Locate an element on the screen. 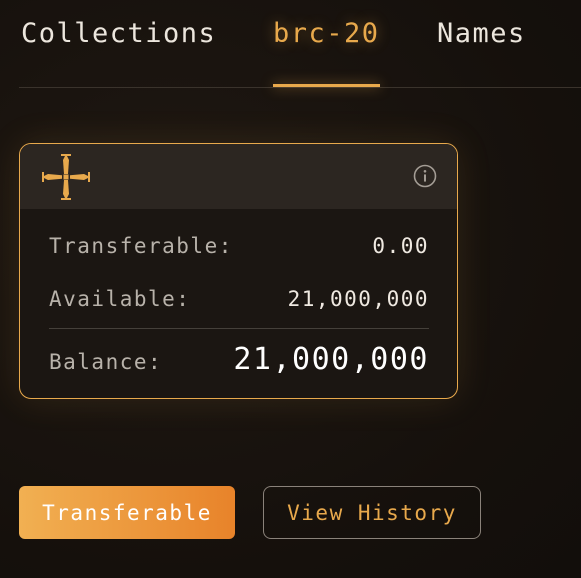  available-value: 21,000,000 is located at coordinates (358, 299).